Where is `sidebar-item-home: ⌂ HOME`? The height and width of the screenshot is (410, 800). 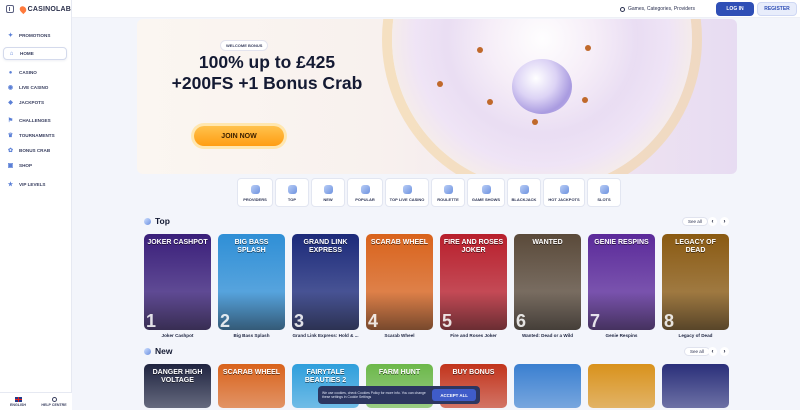 sidebar-item-home: ⌂ HOME is located at coordinates (35, 53).